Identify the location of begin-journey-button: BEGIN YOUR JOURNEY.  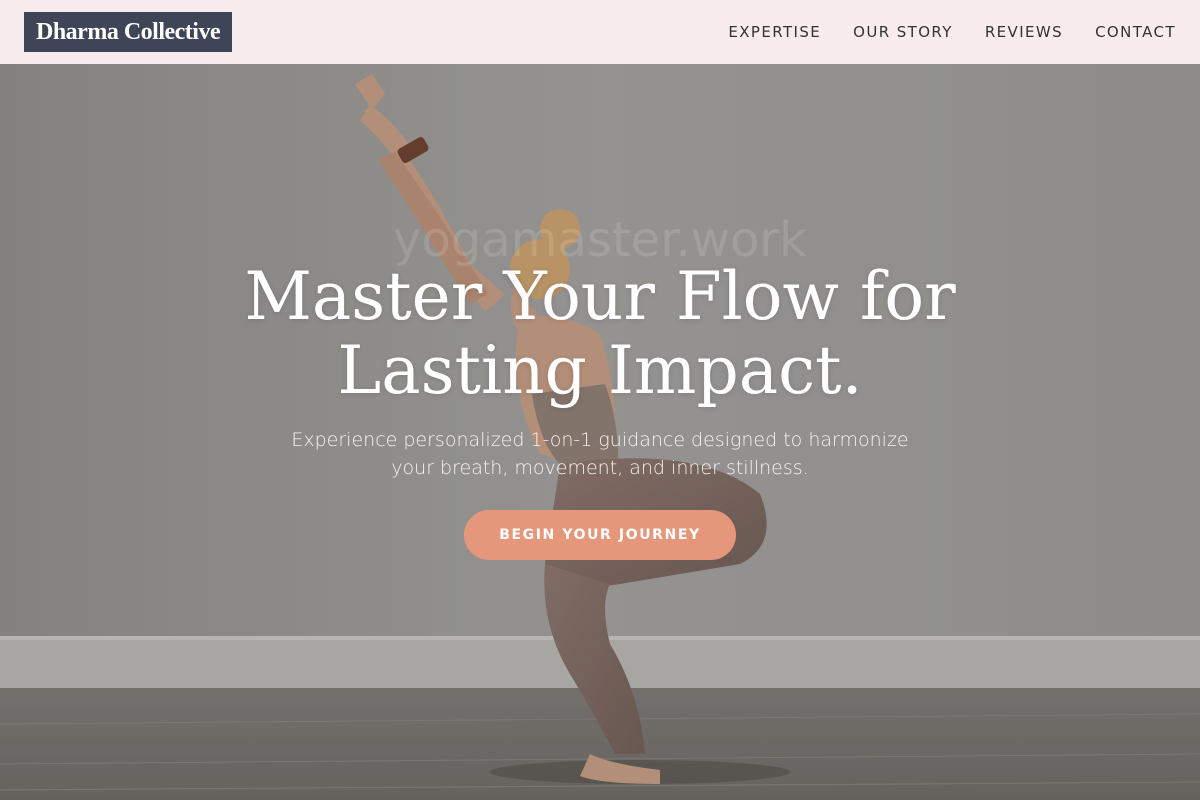
(600, 535).